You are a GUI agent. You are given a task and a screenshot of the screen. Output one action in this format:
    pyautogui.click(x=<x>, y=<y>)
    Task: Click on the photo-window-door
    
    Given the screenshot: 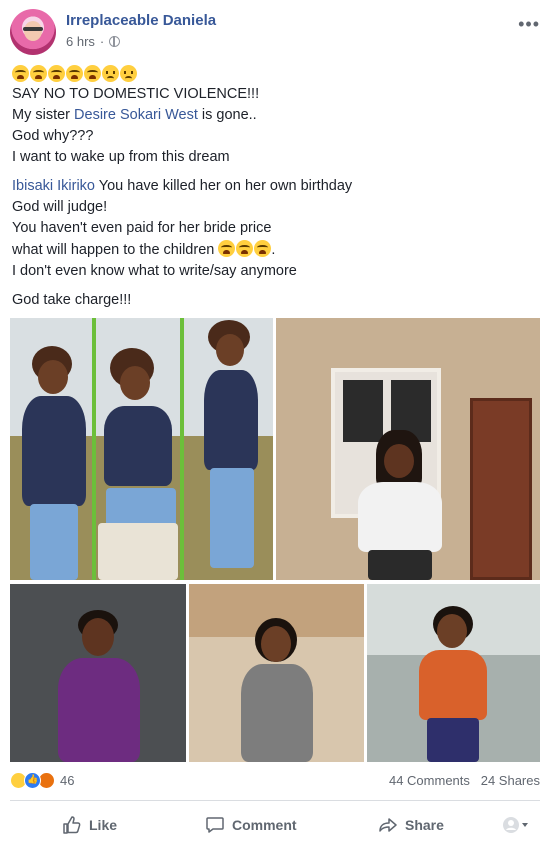 What is the action you would take?
    pyautogui.click(x=408, y=449)
    